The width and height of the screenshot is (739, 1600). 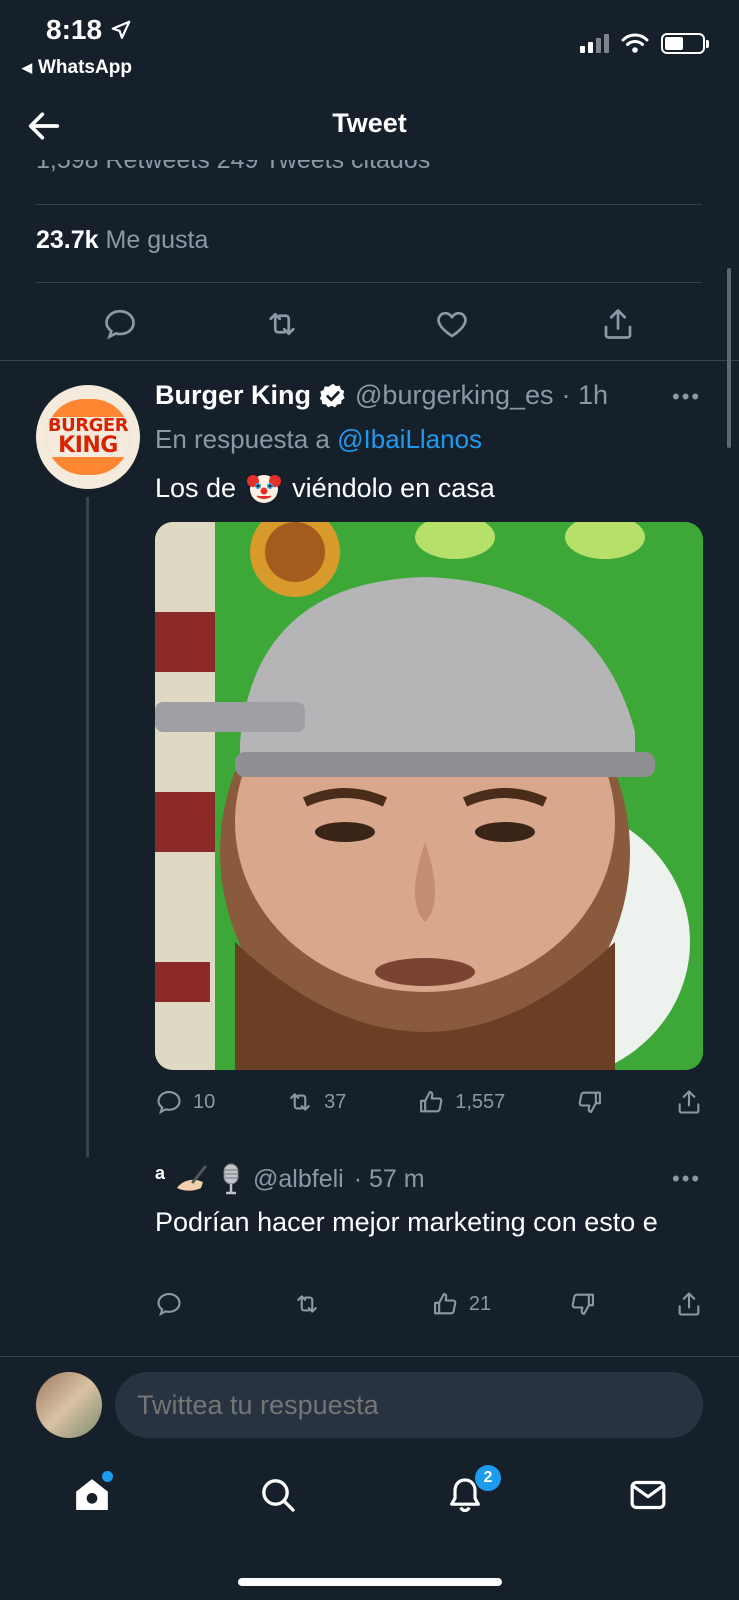 I want to click on tweet-text: Los de viéndolo en casa, so click(x=325, y=488).